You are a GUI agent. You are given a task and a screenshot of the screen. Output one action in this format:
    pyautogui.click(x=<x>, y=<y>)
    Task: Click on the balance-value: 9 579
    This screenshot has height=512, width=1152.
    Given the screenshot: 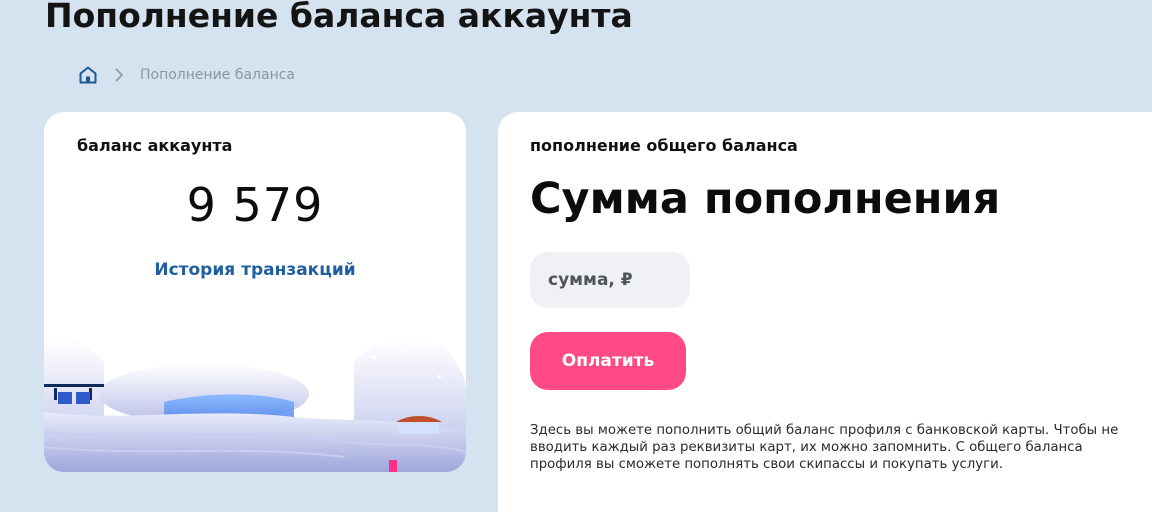 What is the action you would take?
    pyautogui.click(x=255, y=205)
    